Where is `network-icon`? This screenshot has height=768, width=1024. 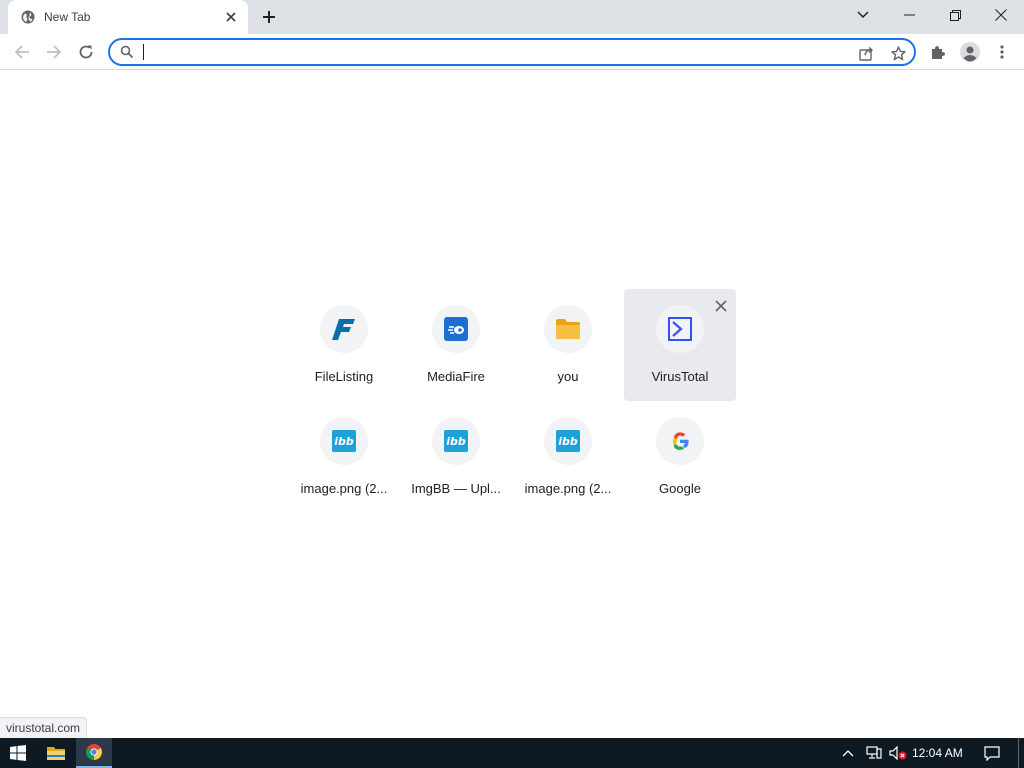
network-icon is located at coordinates (874, 752).